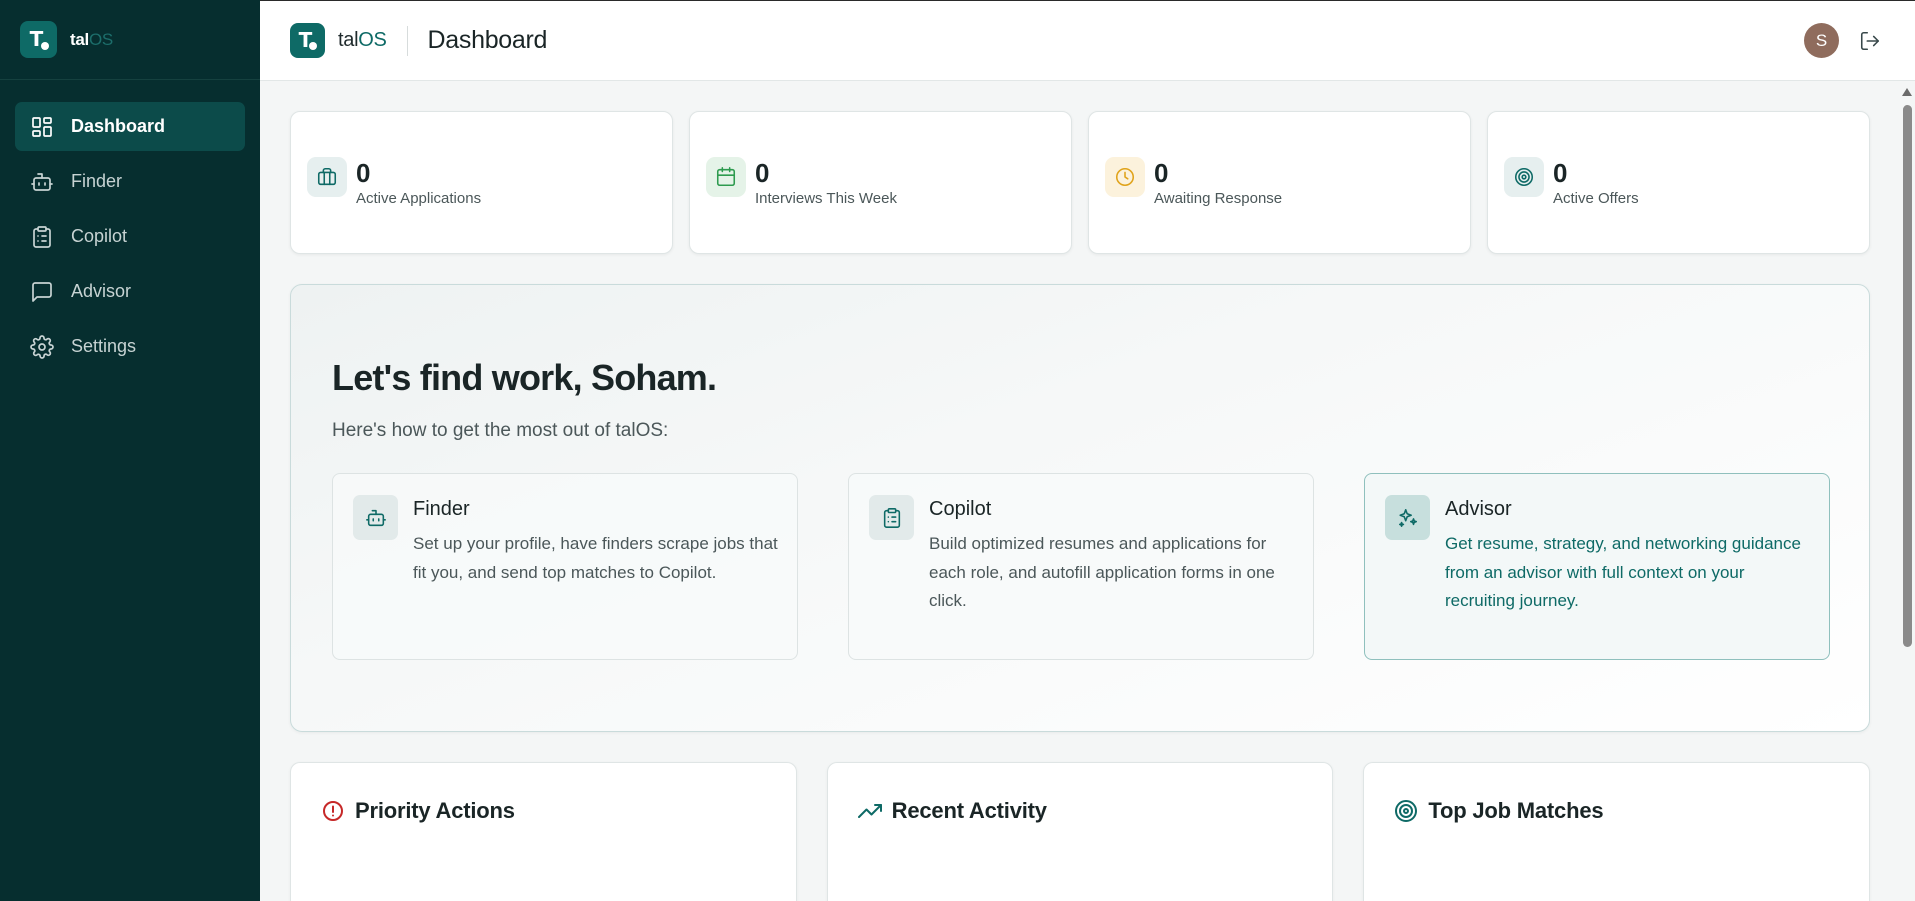  What do you see at coordinates (104, 346) in the screenshot?
I see `sidebar-item-label: Settings` at bounding box center [104, 346].